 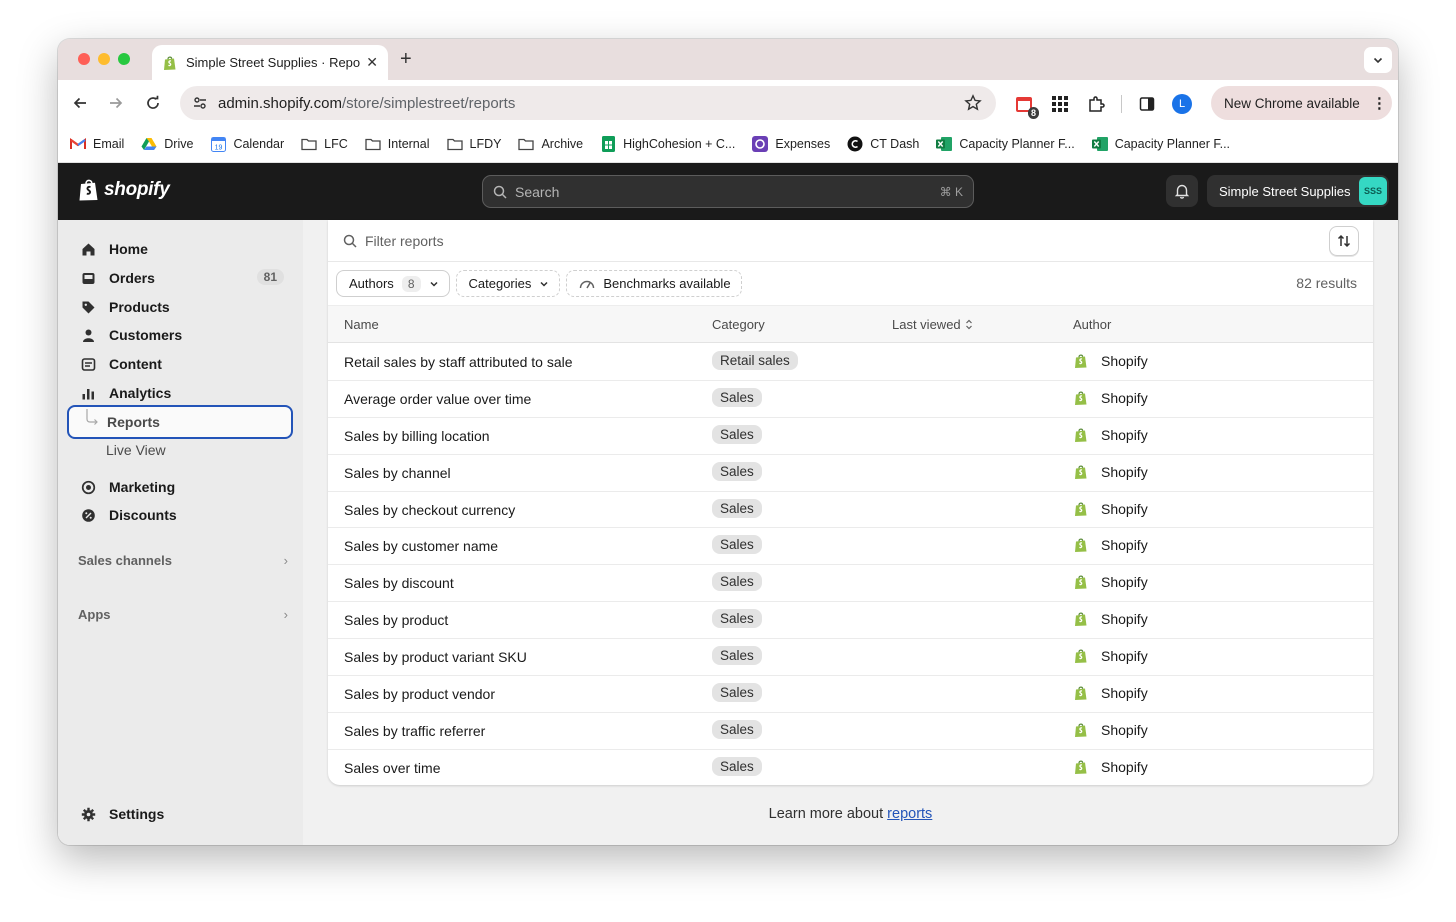 What do you see at coordinates (153, 103) in the screenshot?
I see `reload-button` at bounding box center [153, 103].